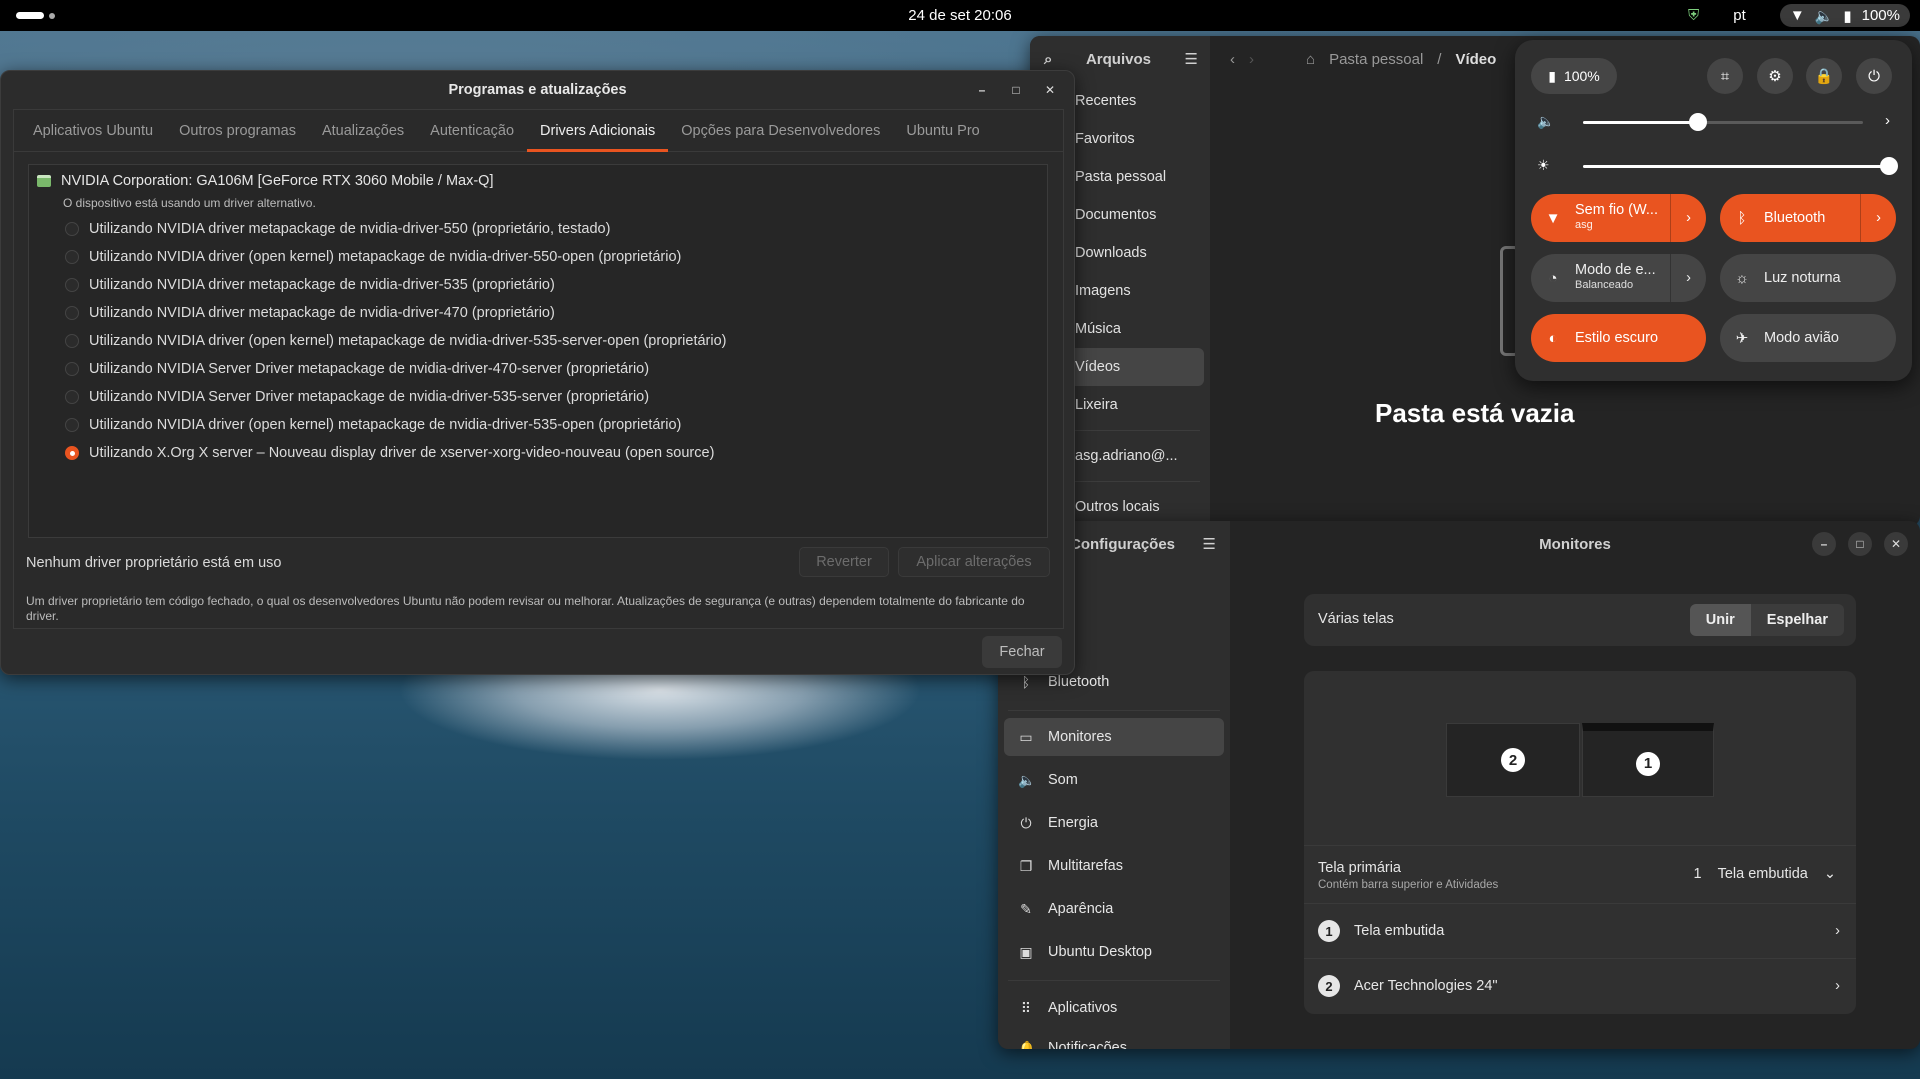  I want to click on screenshot-button: ⌗, so click(1725, 76).